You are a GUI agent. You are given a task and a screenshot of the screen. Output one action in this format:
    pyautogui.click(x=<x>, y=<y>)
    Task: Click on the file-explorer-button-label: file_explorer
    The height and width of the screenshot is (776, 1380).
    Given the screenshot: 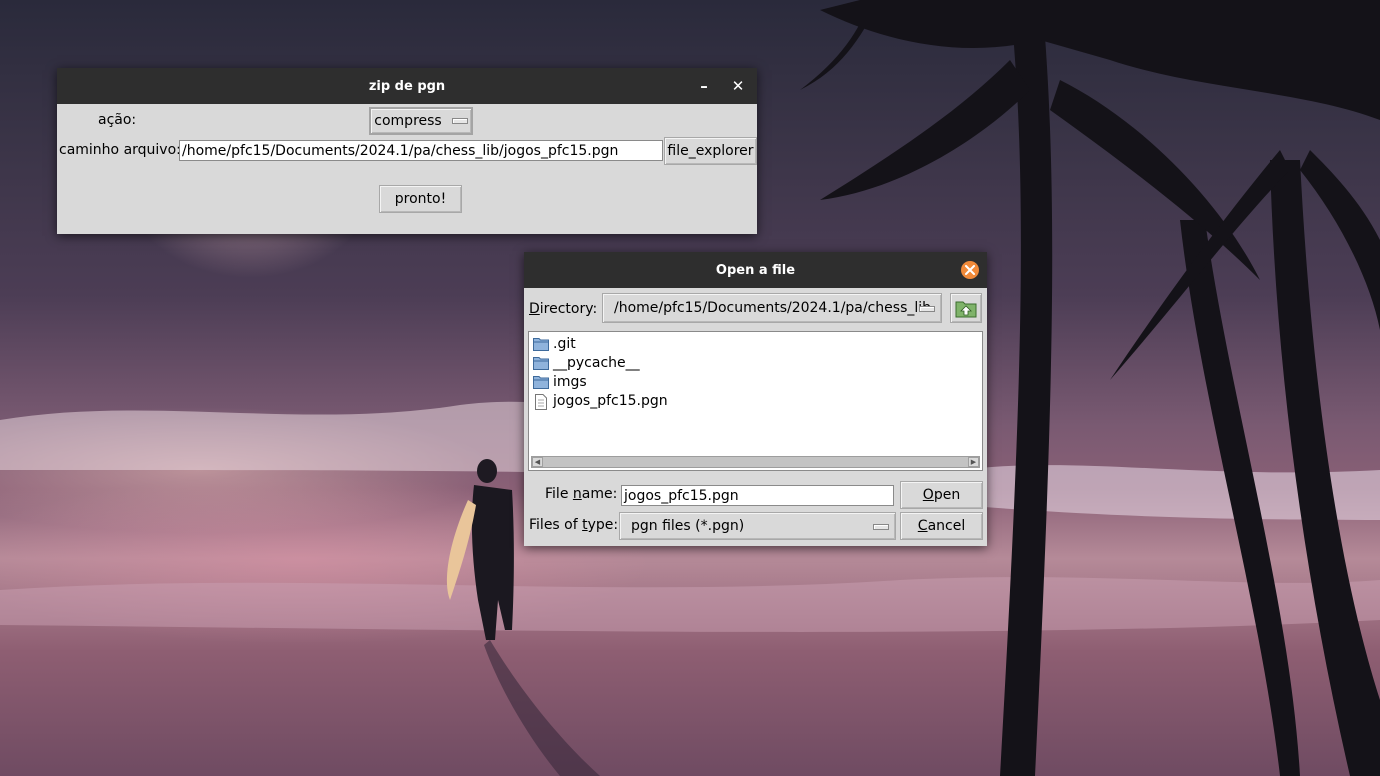 What is the action you would take?
    pyautogui.click(x=710, y=151)
    